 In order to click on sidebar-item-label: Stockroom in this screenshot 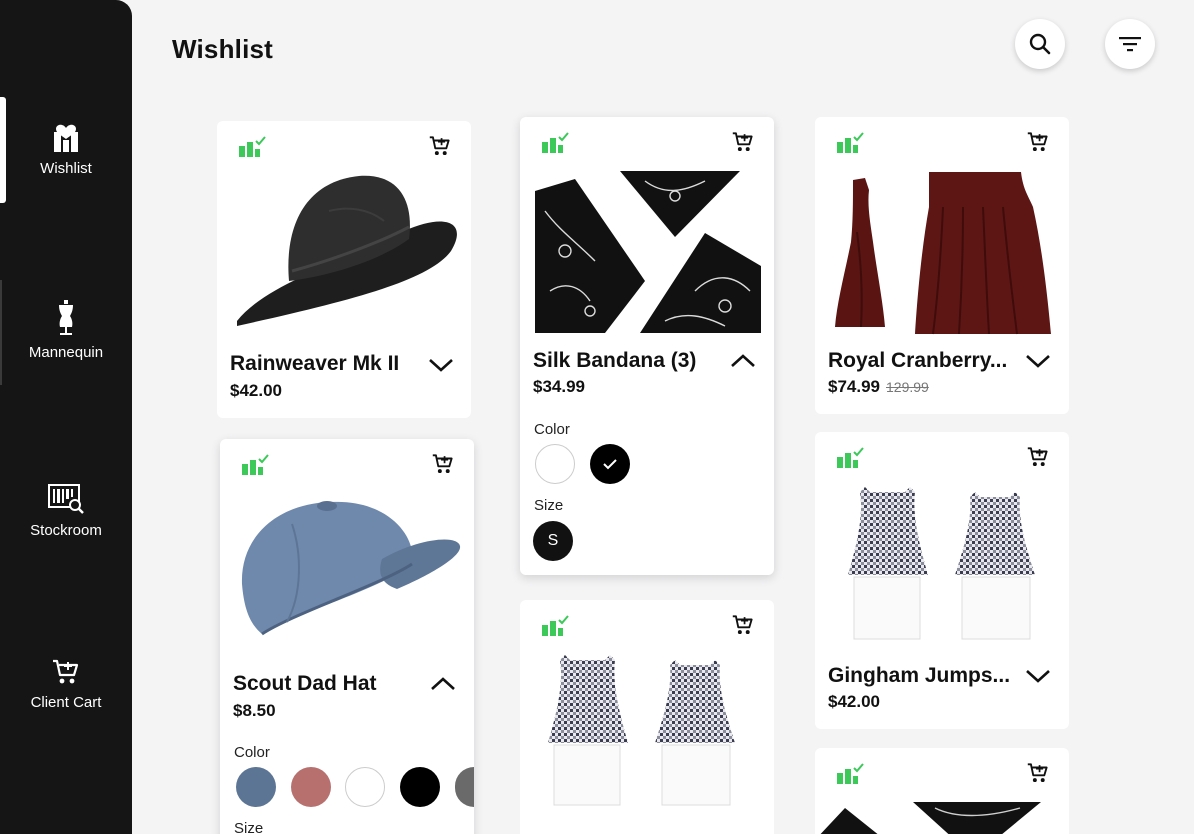, I will do `click(66, 530)`.